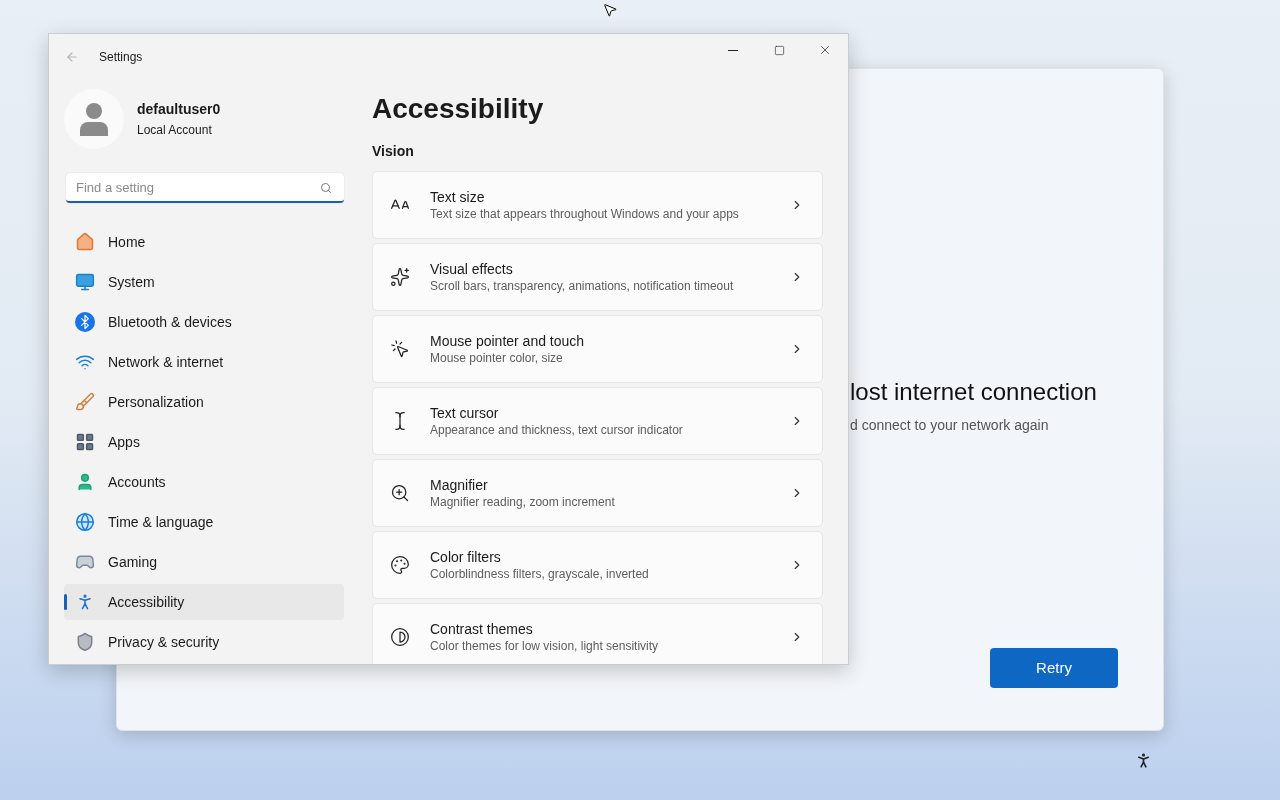 The width and height of the screenshot is (1280, 800). What do you see at coordinates (458, 109) in the screenshot?
I see `page-title: Accessibility` at bounding box center [458, 109].